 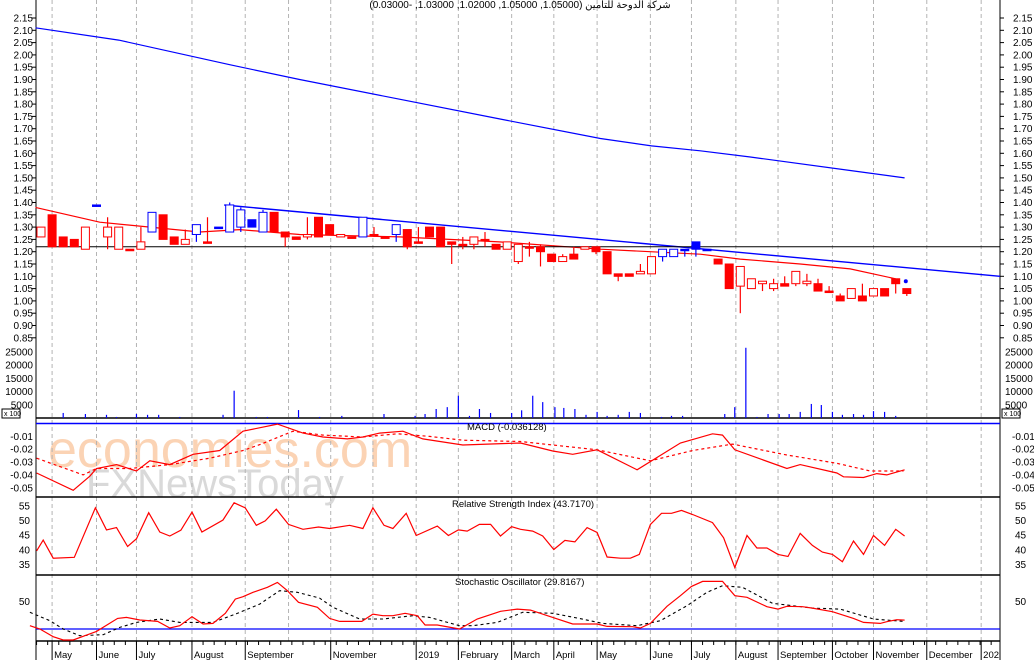 I want to click on volume-tick-label-right: 20000, so click(x=1019, y=366).